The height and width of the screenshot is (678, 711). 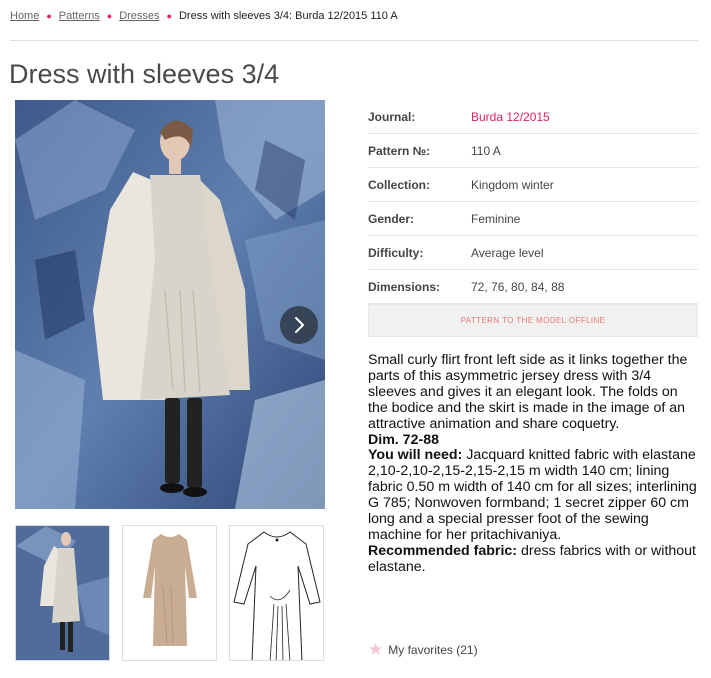 I want to click on next-photo-button, so click(x=299, y=325).